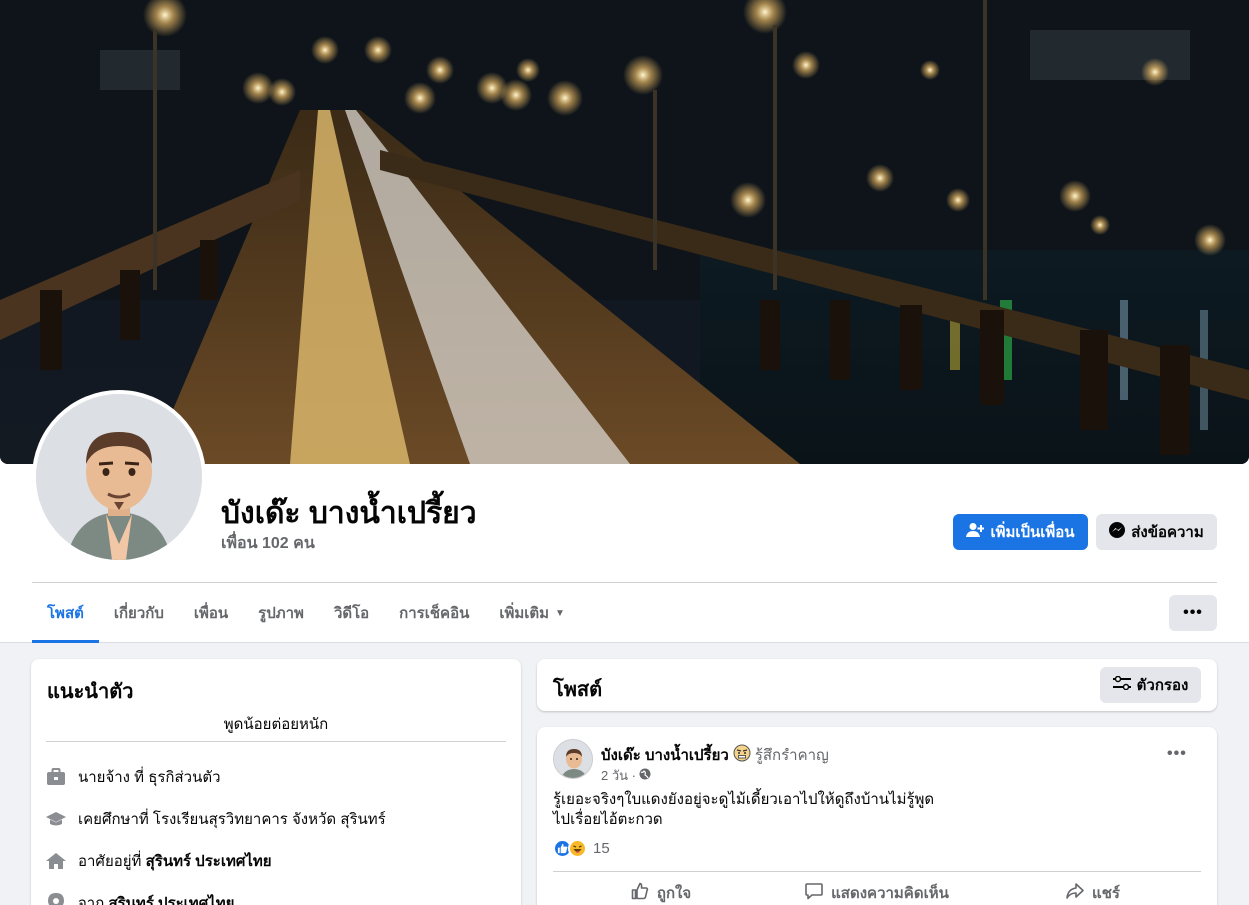  What do you see at coordinates (742, 755) in the screenshot?
I see `annoyed-emoji-icon` at bounding box center [742, 755].